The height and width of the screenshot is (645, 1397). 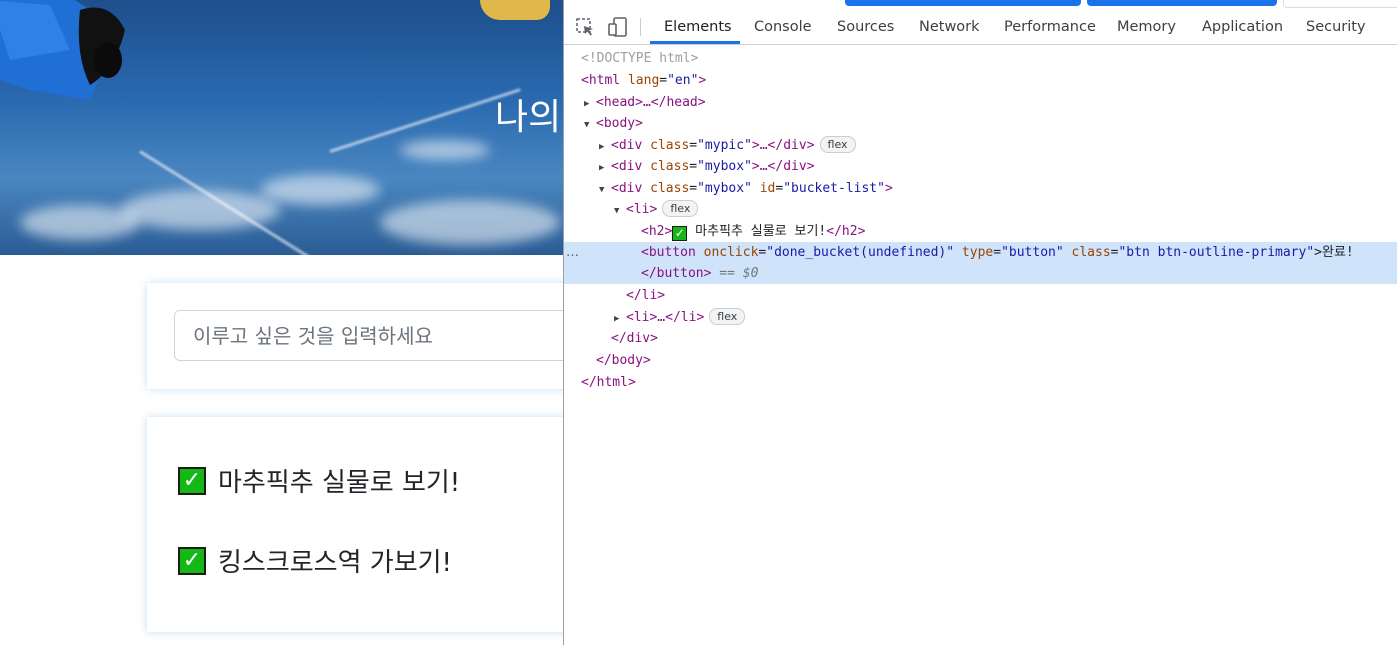 What do you see at coordinates (783, 27) in the screenshot?
I see `tab-console: Console` at bounding box center [783, 27].